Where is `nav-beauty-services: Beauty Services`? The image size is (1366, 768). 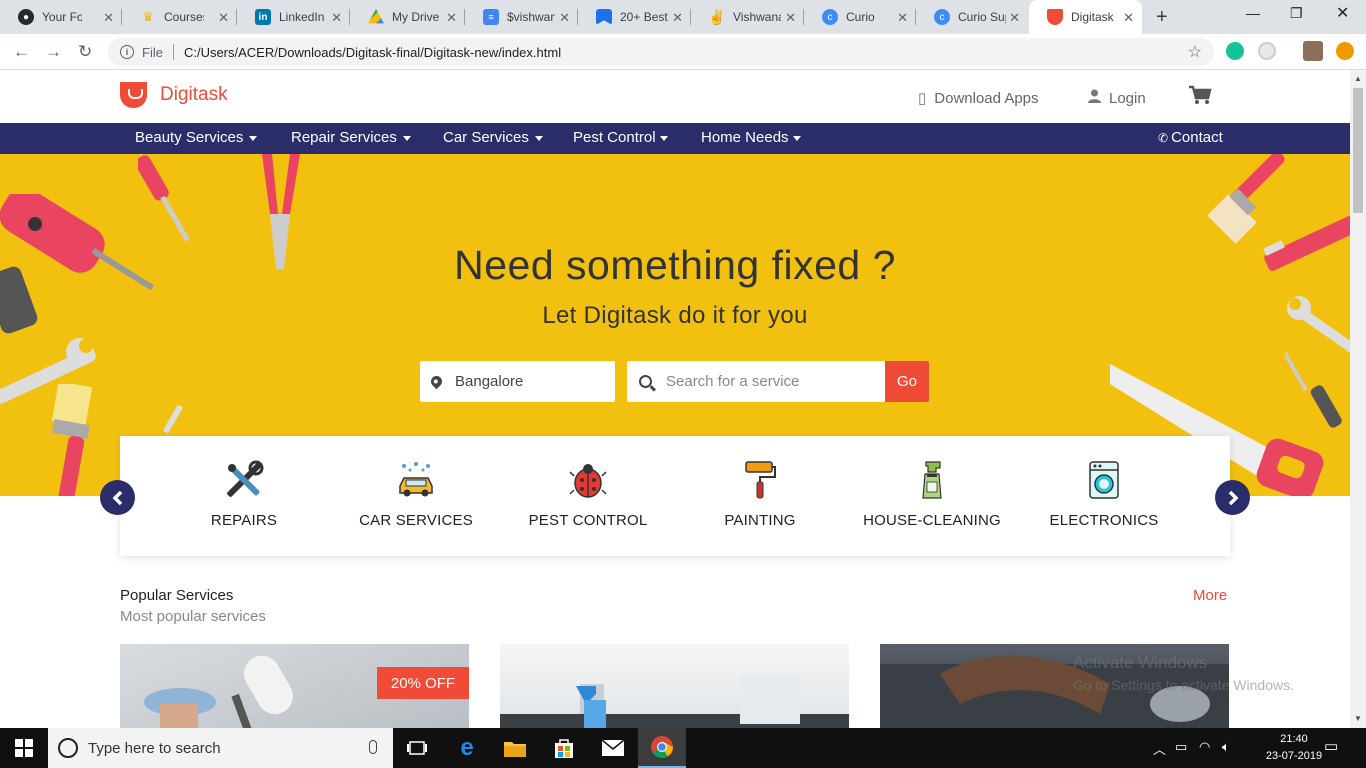
nav-beauty-services: Beauty Services is located at coordinates (196, 137).